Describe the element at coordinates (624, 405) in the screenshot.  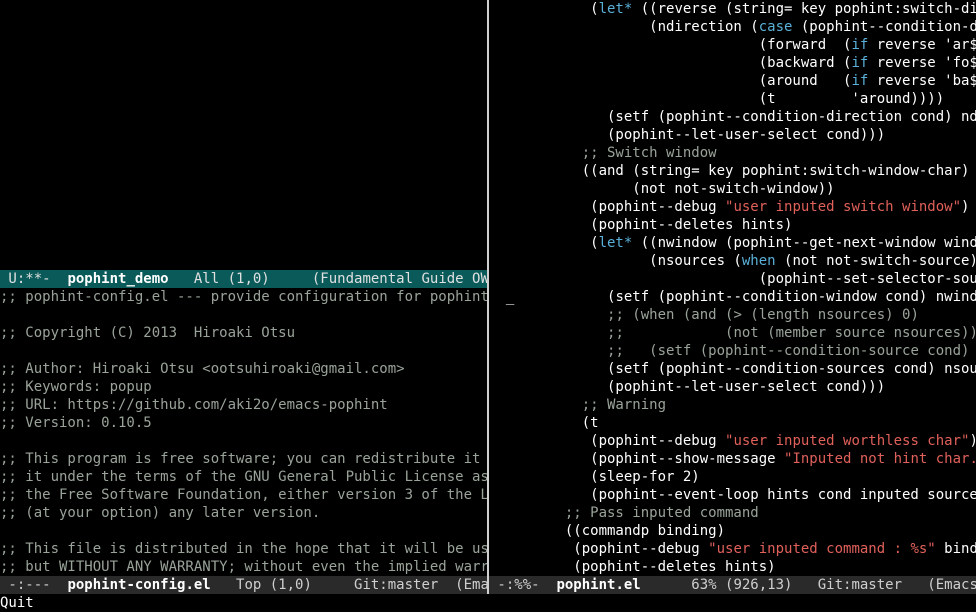
I see `comment-token: ;; Warning` at that location.